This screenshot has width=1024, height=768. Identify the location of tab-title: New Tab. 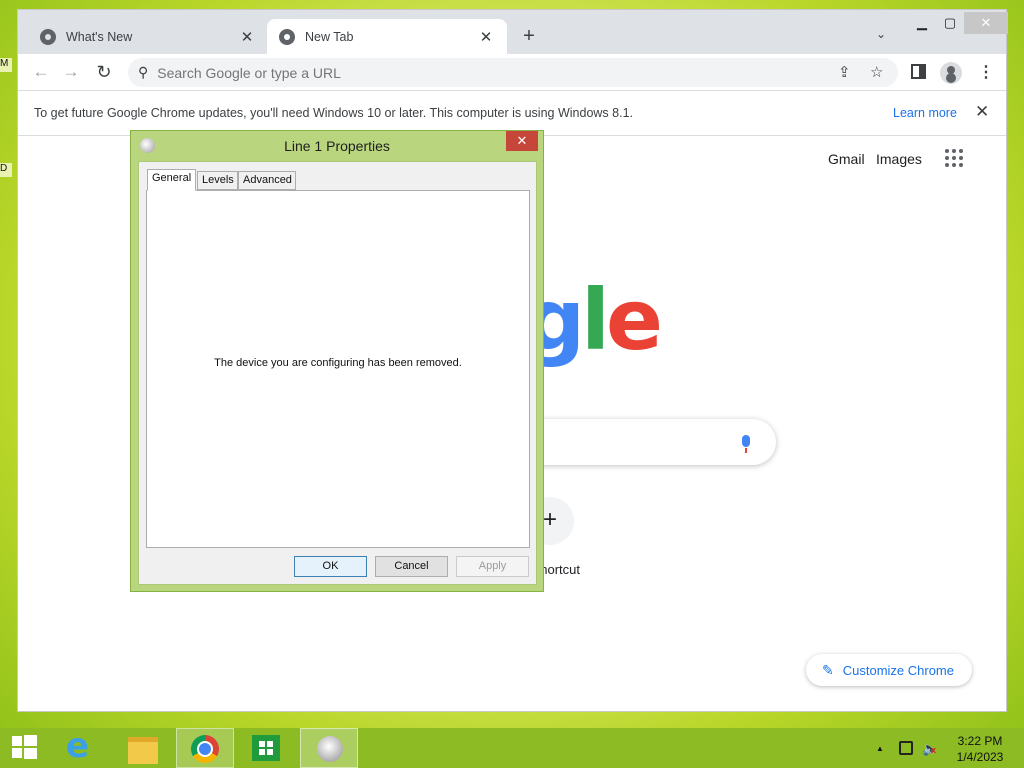
(329, 36).